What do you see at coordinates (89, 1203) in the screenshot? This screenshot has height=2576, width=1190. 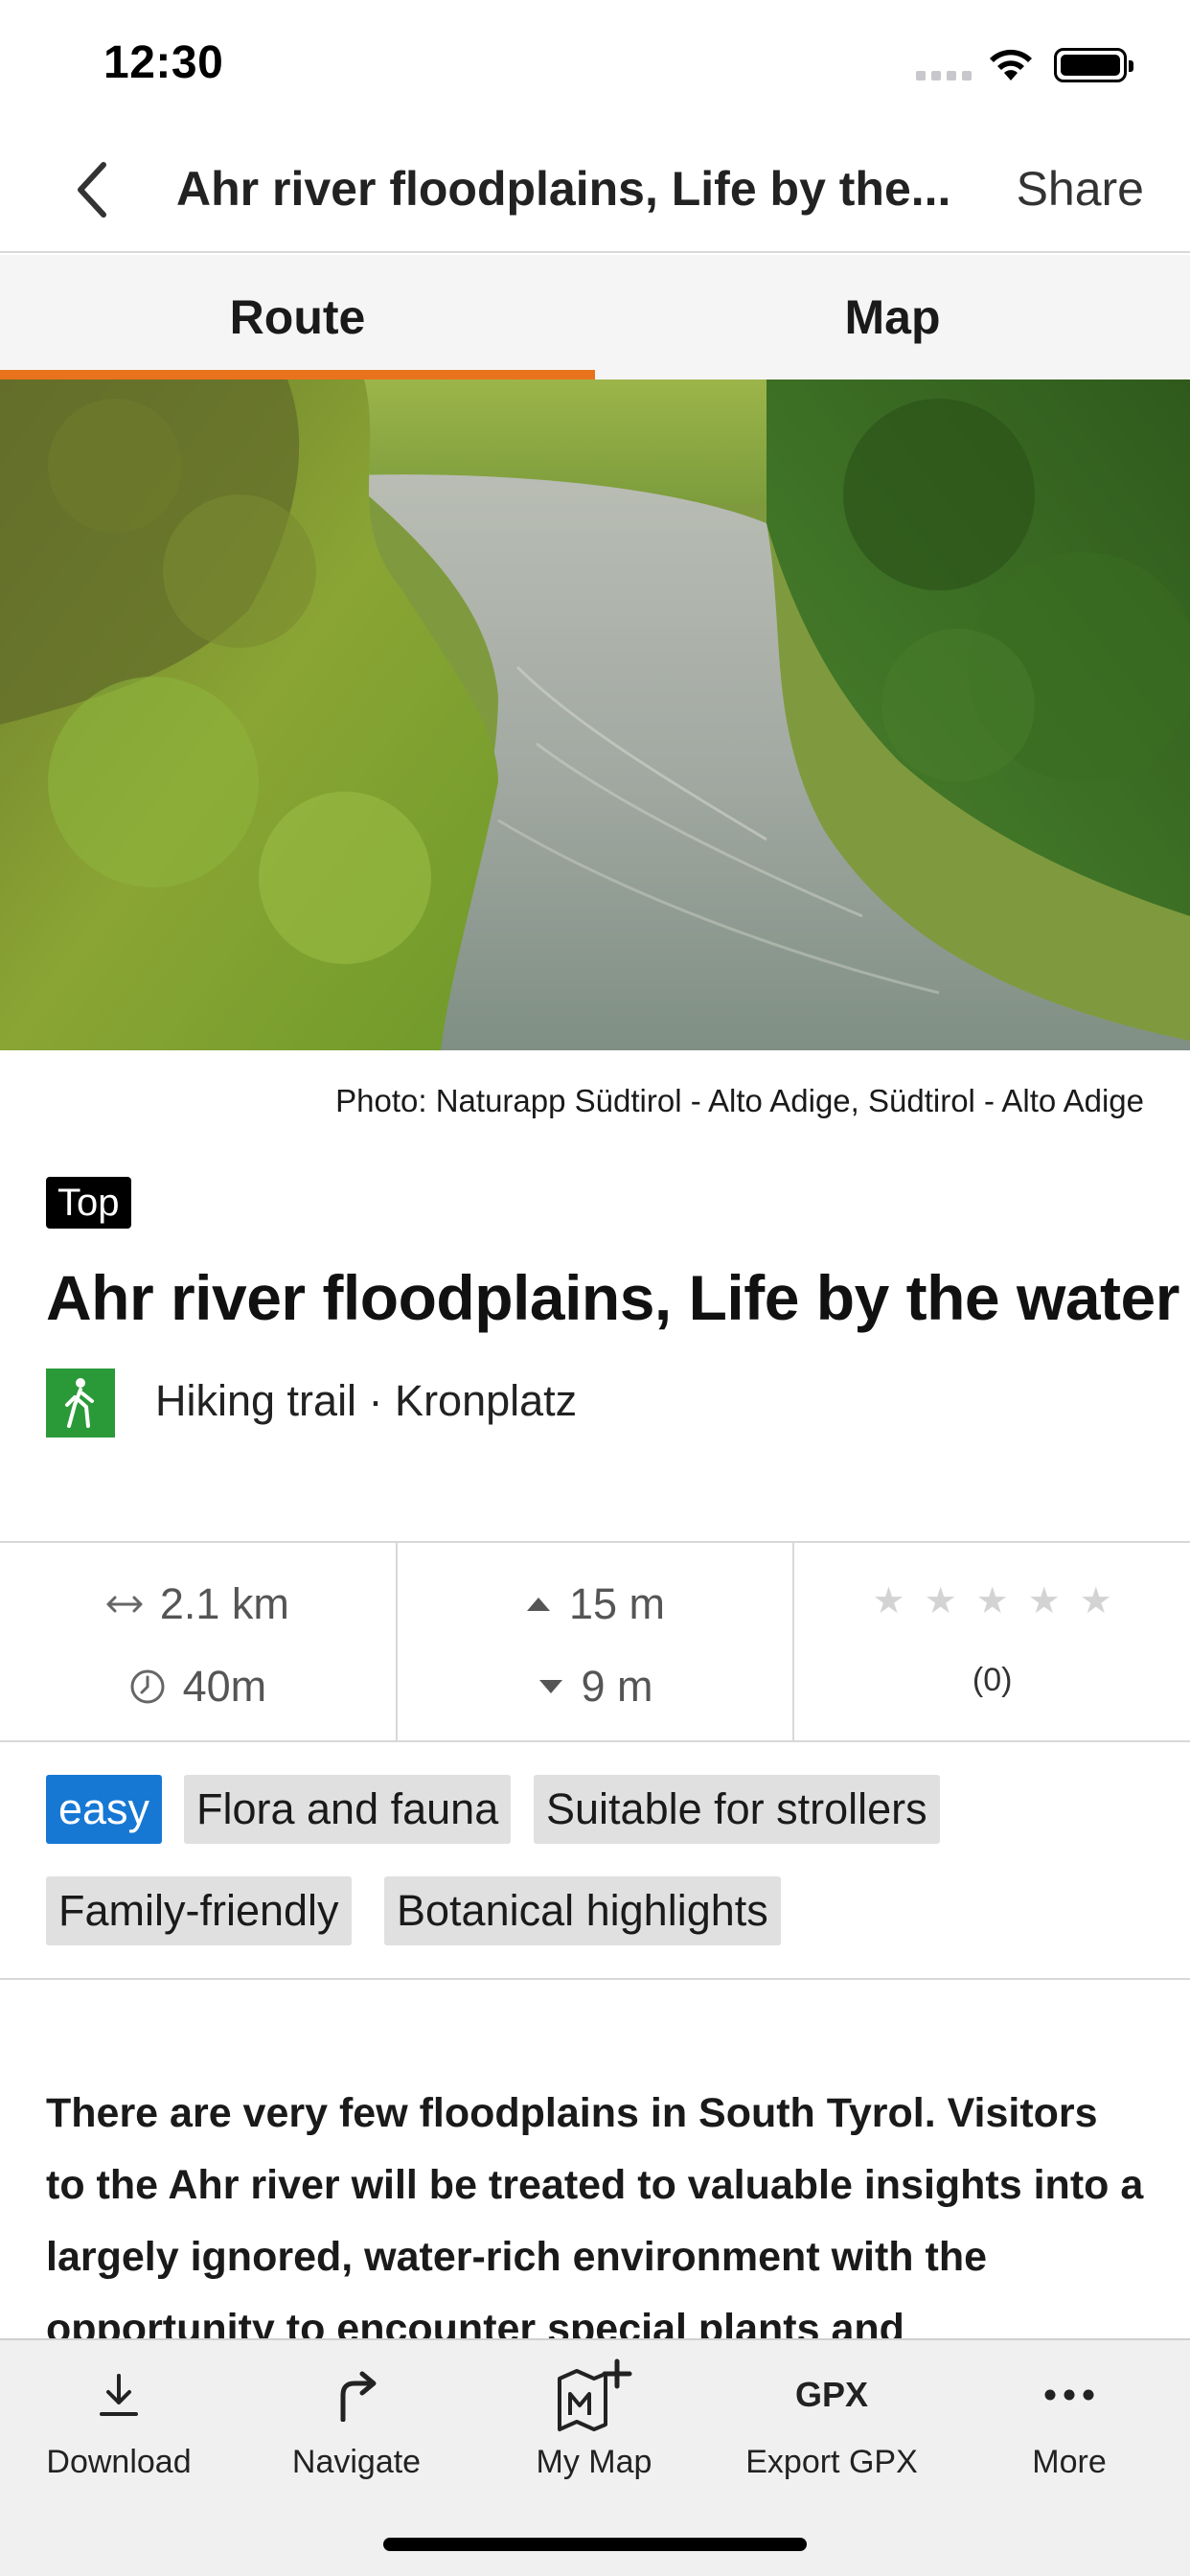 I see `top-badge: Top` at bounding box center [89, 1203].